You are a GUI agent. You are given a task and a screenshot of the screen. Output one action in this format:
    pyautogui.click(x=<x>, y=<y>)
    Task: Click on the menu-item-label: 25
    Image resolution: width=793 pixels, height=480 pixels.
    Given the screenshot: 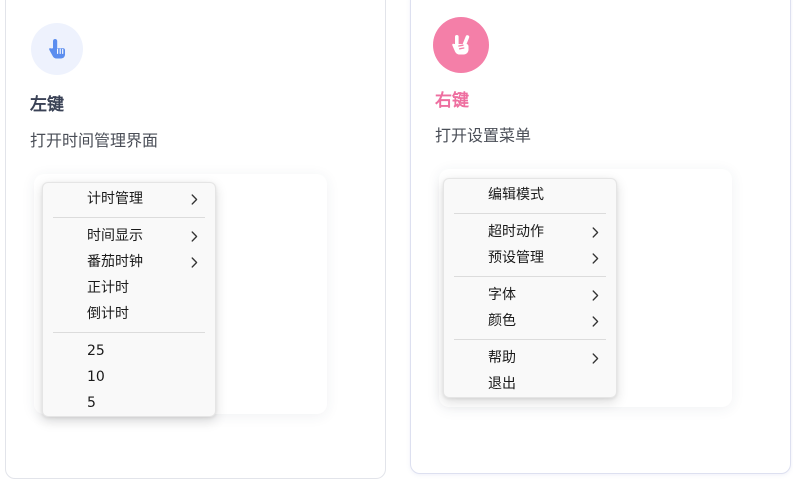 What is the action you would take?
    pyautogui.click(x=96, y=351)
    